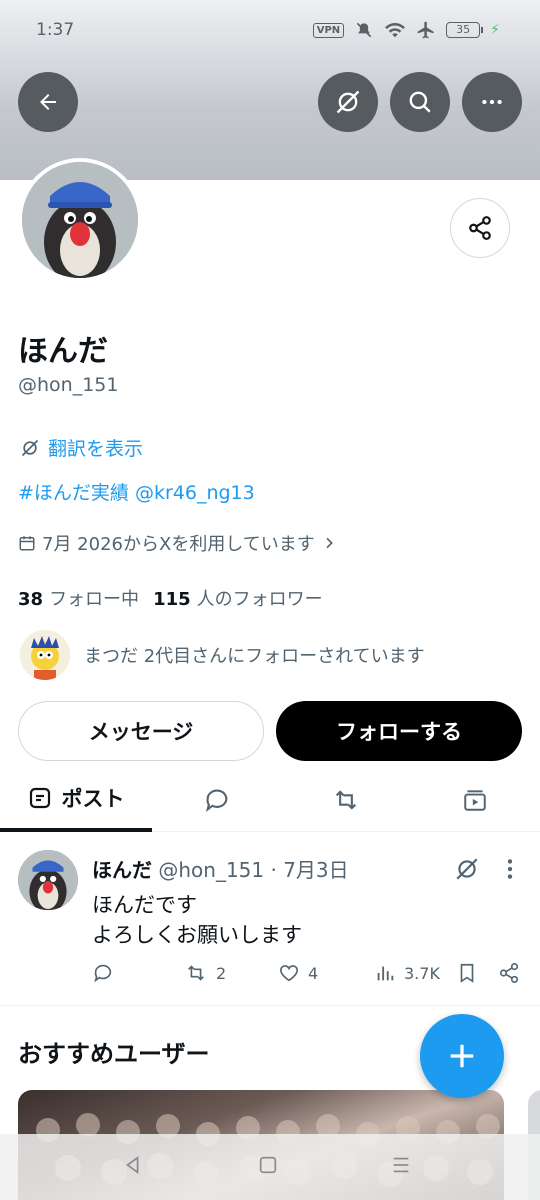  I want to click on search-button, so click(420, 102).